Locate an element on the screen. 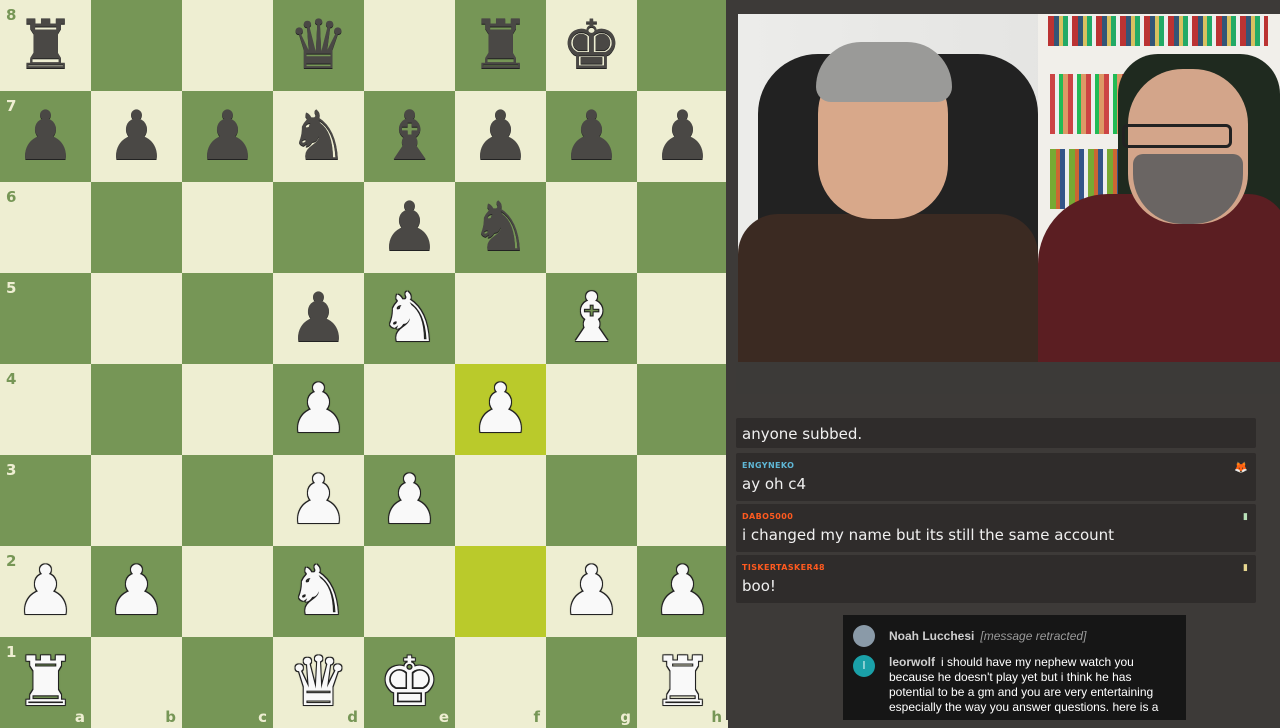  square-f3 is located at coordinates (500, 500).